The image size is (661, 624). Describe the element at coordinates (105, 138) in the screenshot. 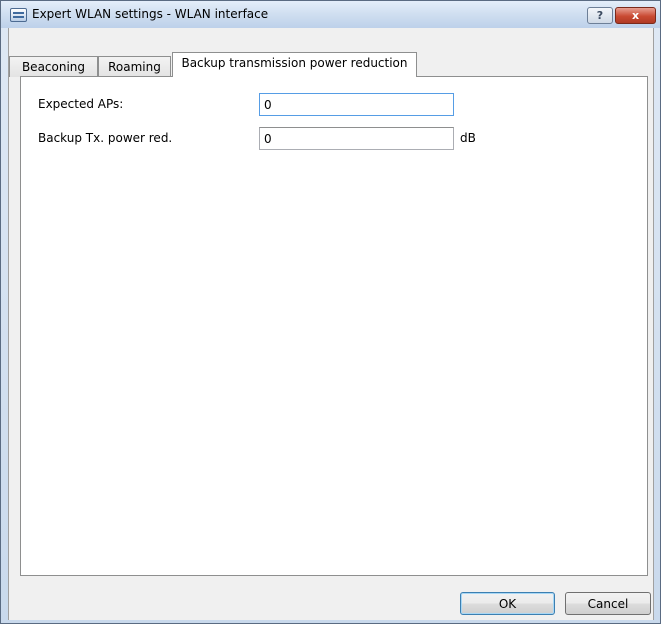

I see `backup-tx-power-label: Backup Tx. power red.` at that location.